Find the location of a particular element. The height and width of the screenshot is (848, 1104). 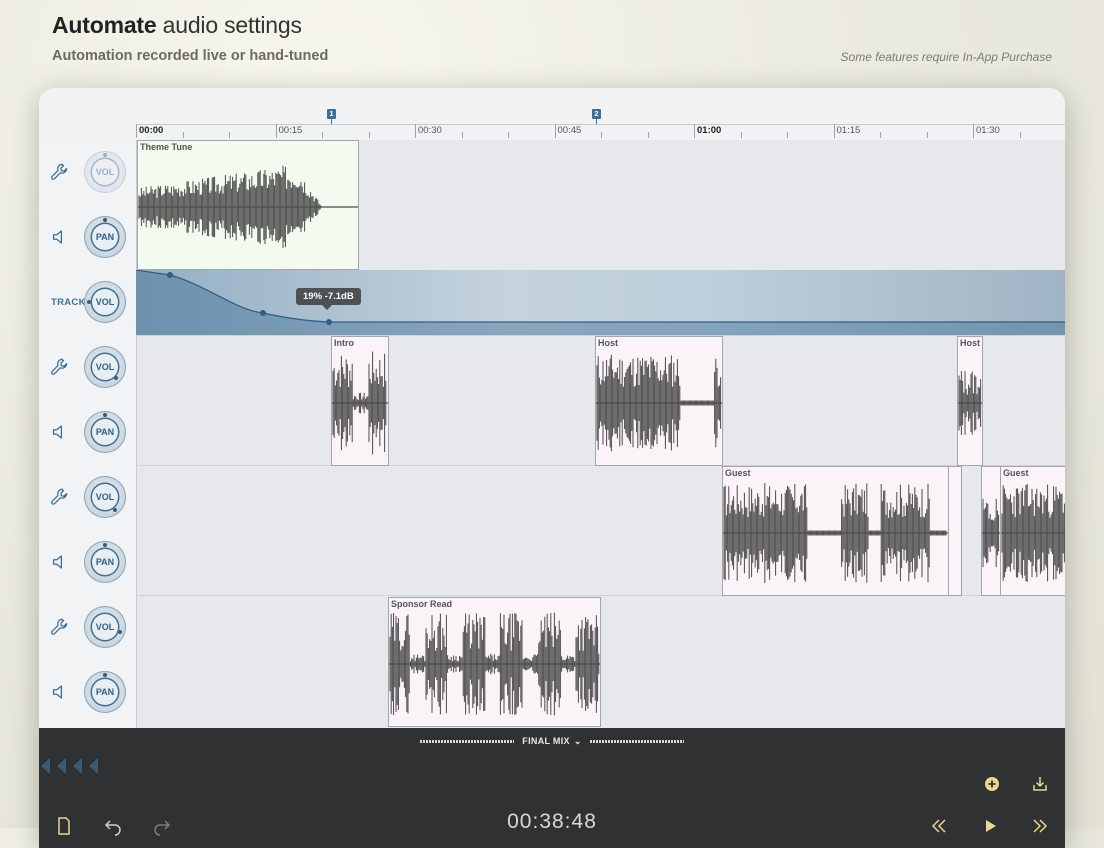

scroll-chevrons is located at coordinates (73, 766).